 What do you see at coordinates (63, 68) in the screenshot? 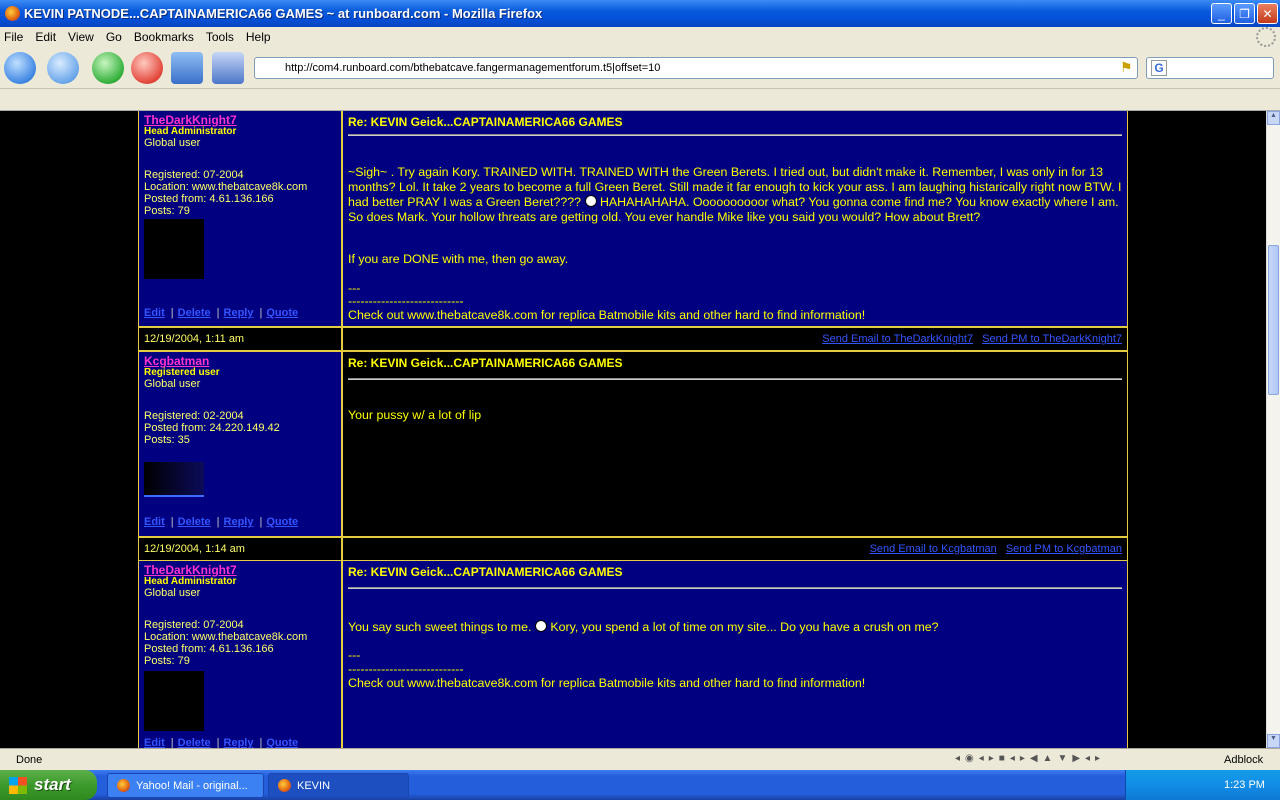
I see `forward-icon` at bounding box center [63, 68].